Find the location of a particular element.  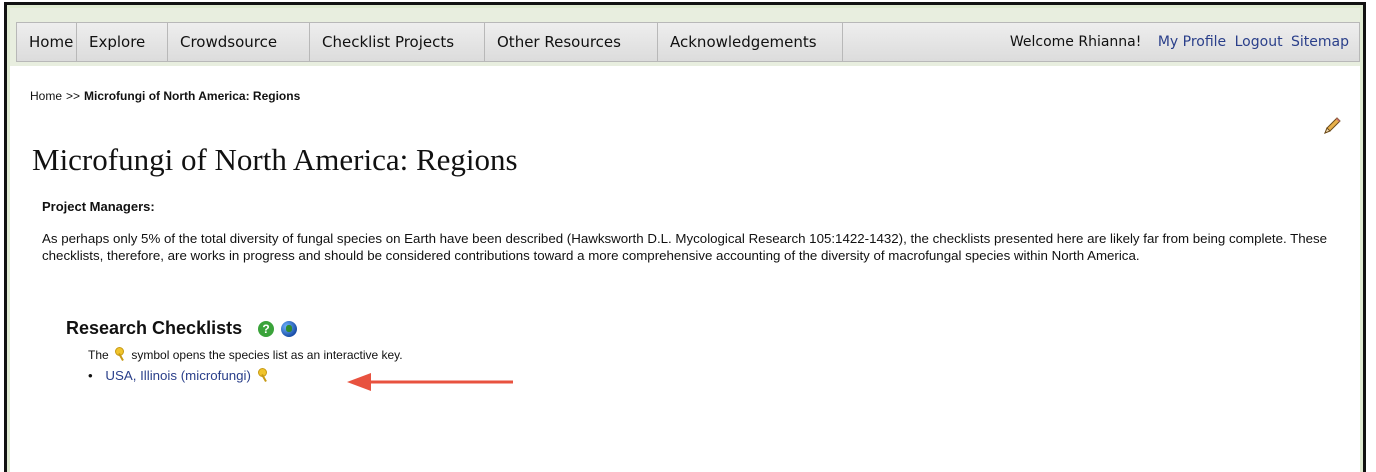

tab-home: Home is located at coordinates (47, 42).